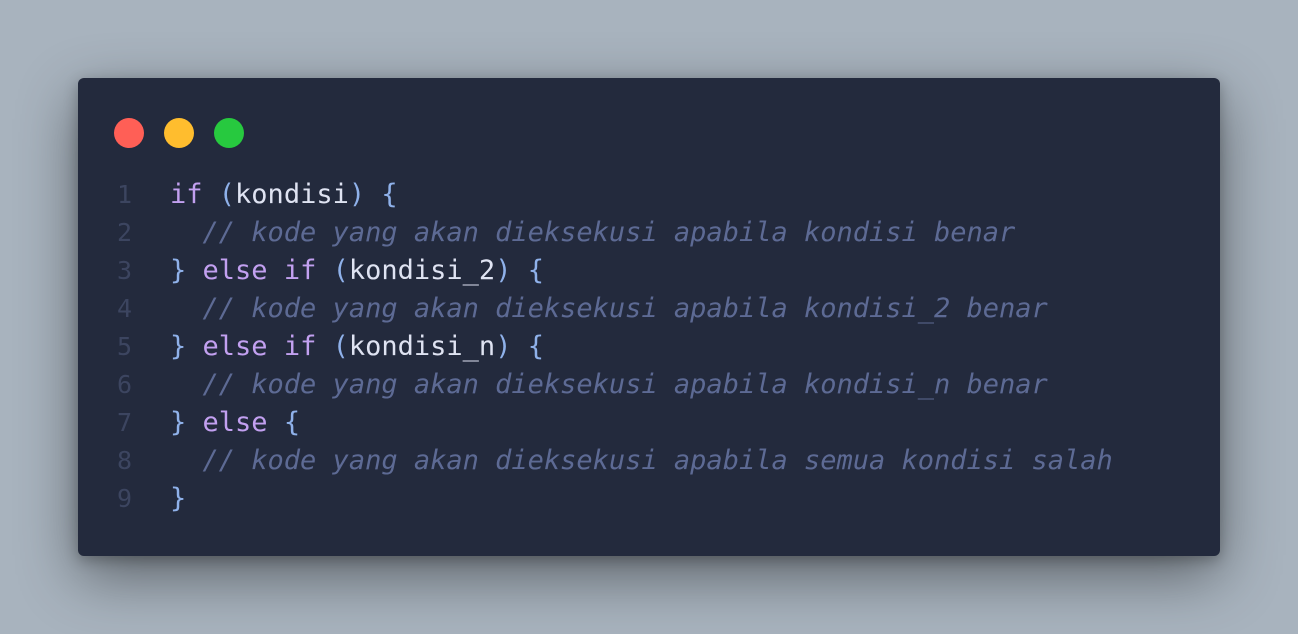  I want to click on line-source: }, so click(178, 499).